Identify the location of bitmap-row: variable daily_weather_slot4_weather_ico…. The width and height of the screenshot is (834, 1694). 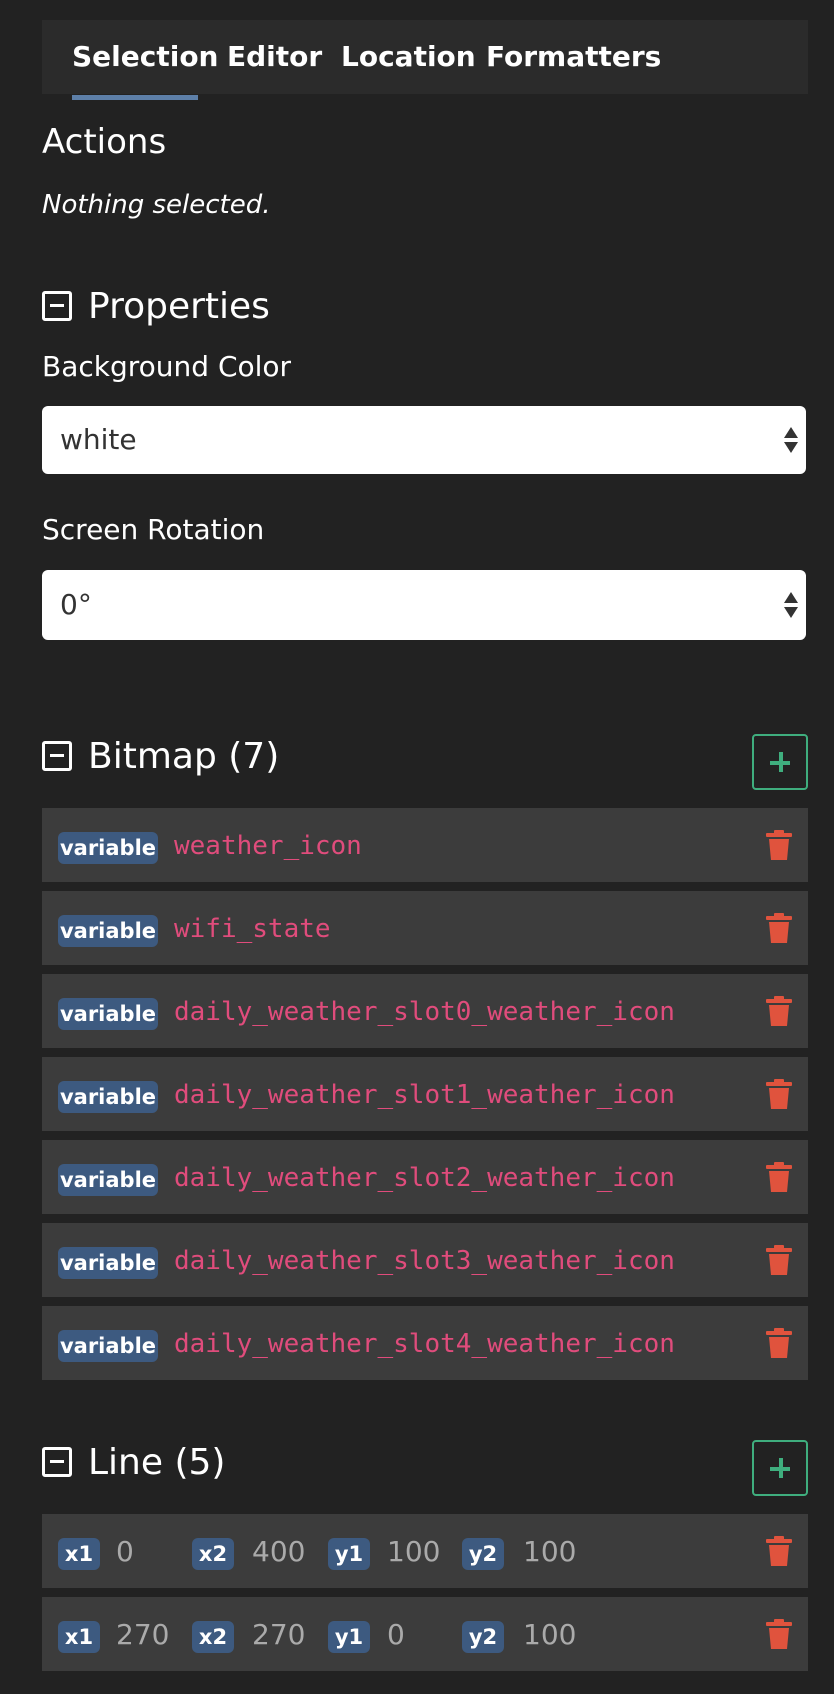
(425, 1343).